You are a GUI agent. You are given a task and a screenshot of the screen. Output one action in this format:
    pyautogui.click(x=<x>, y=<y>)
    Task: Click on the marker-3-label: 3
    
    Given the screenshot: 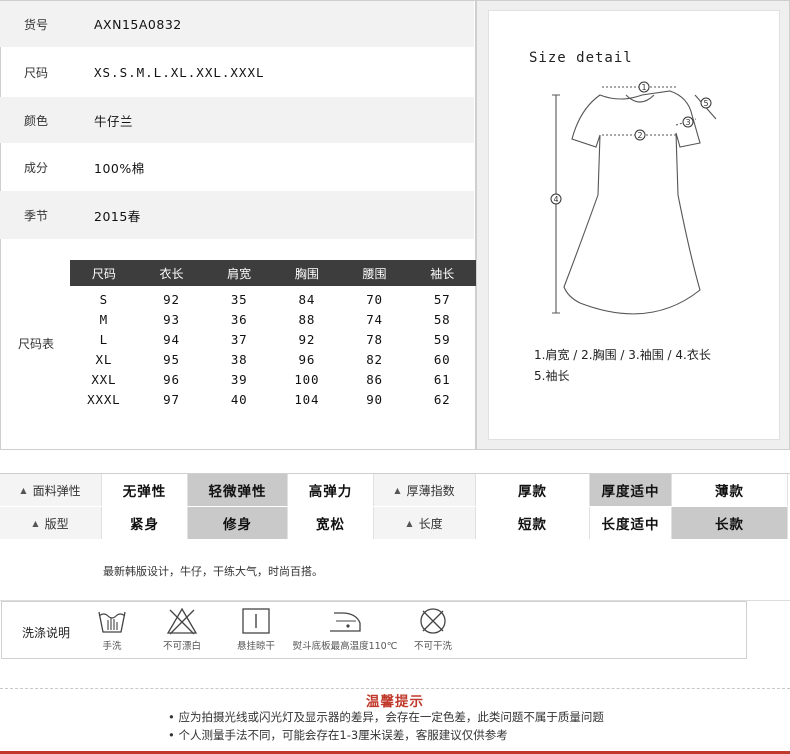 What is the action you would take?
    pyautogui.click(x=687, y=122)
    